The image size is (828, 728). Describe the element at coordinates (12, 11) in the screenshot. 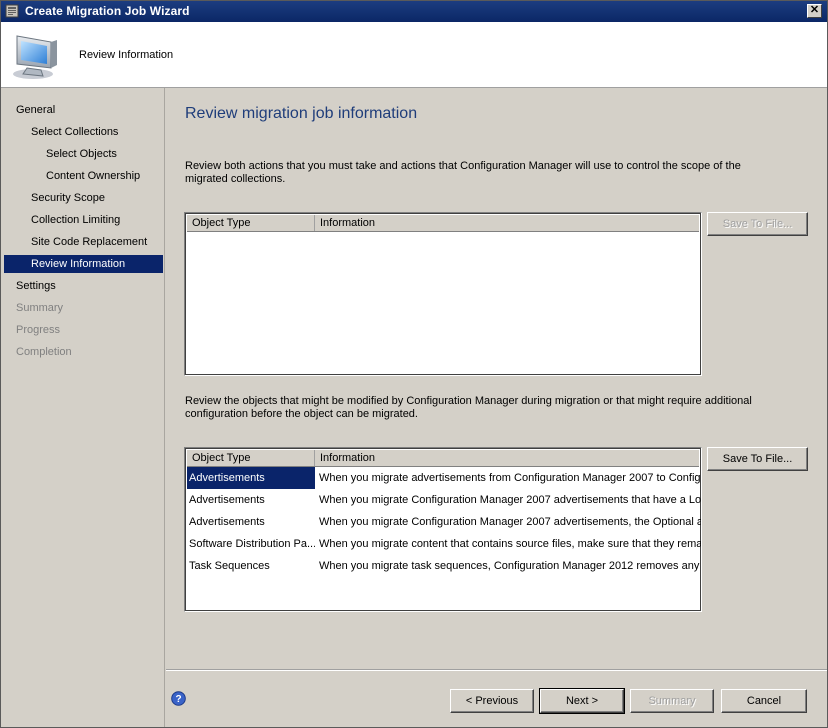

I see `wizard-app-icon` at that location.